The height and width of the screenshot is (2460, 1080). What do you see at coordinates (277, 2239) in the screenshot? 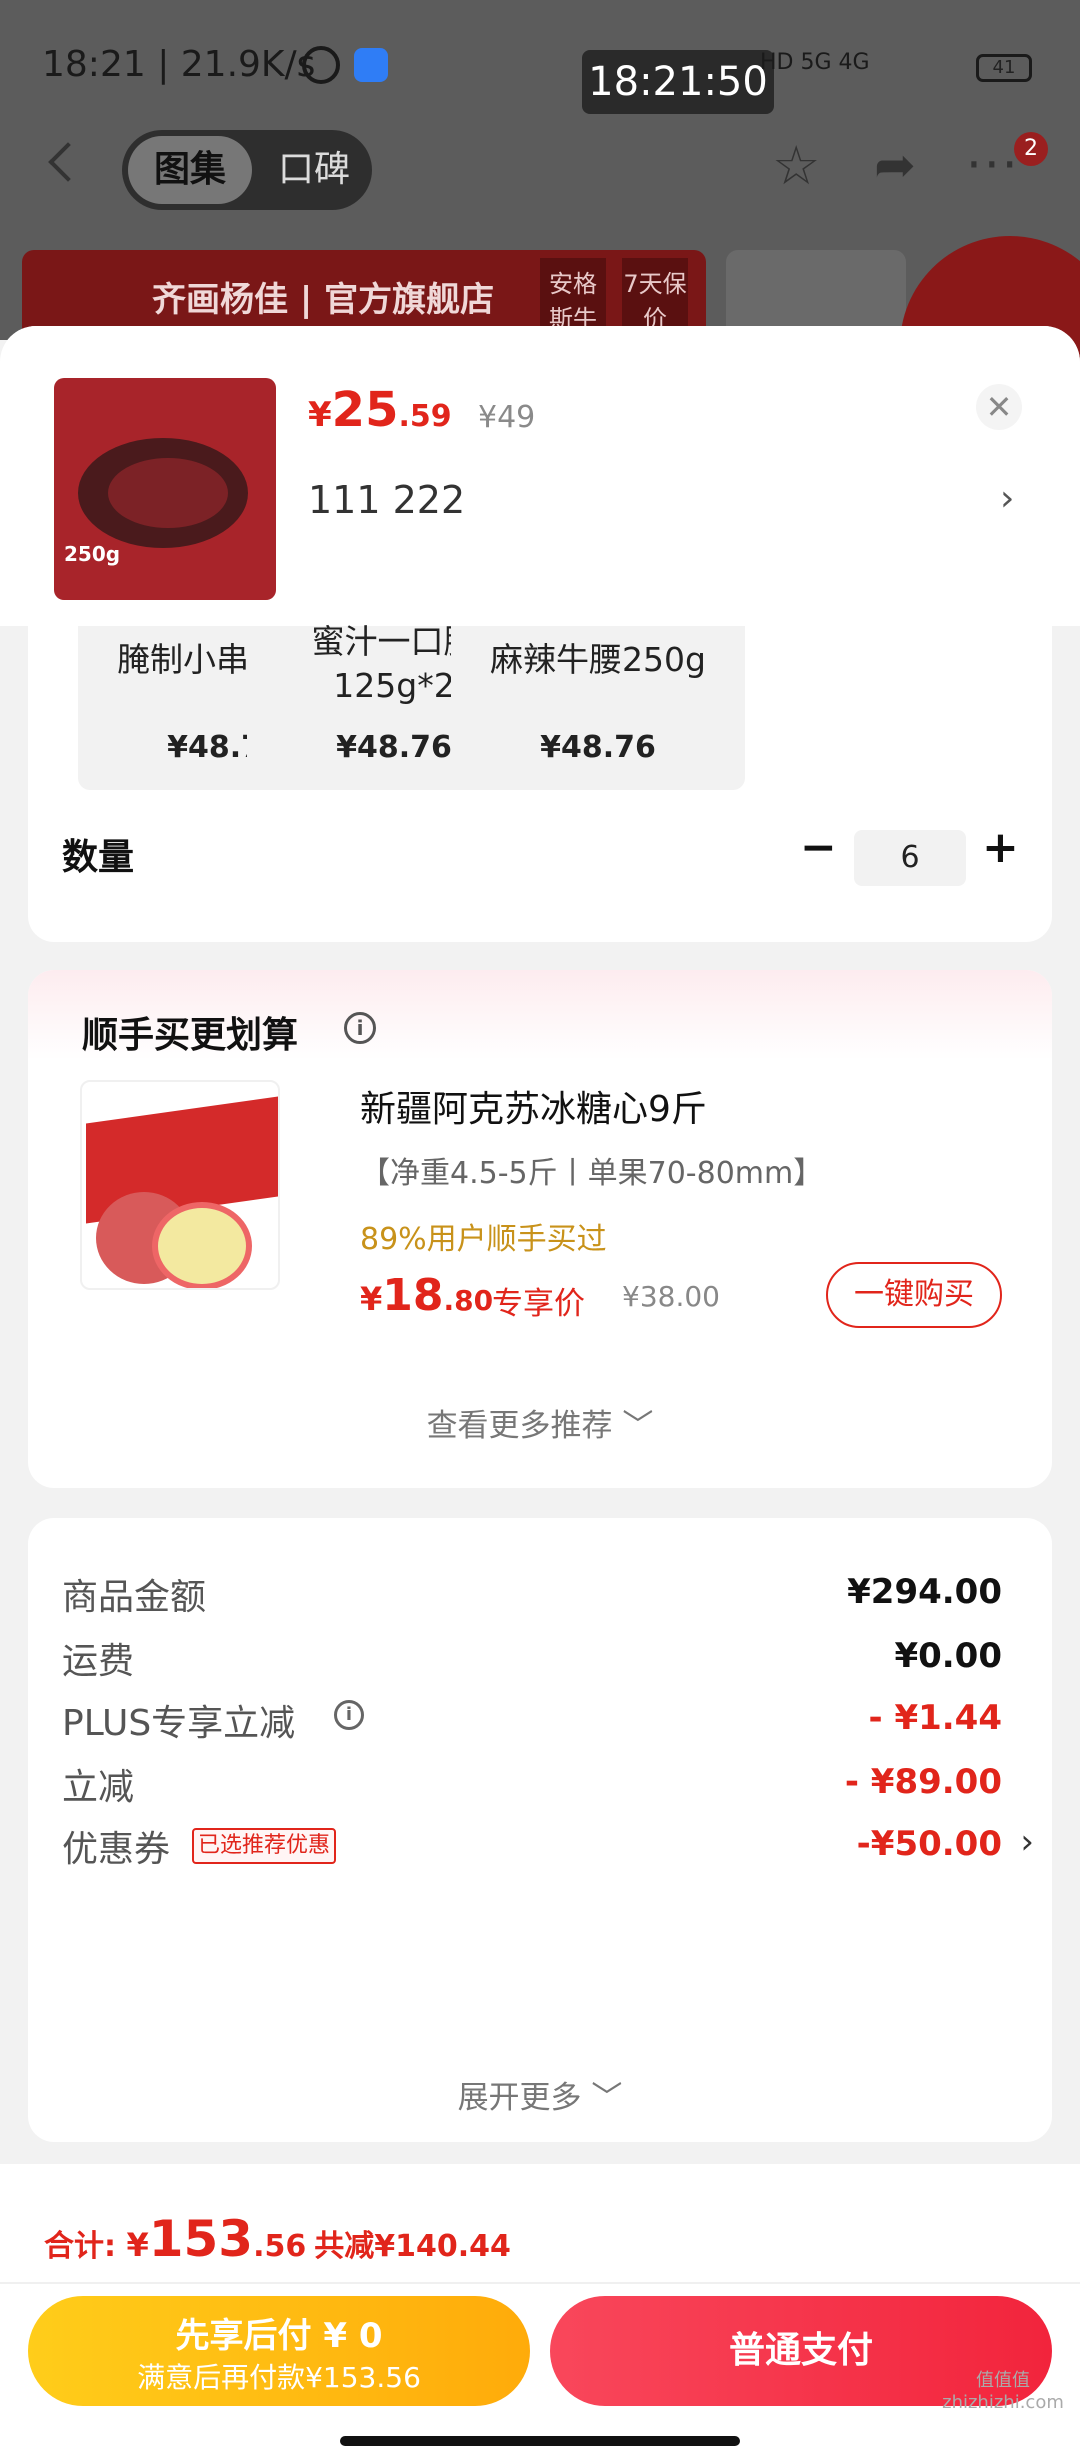
I see `total-amount: 合计: ¥153.56 共减¥140.44` at bounding box center [277, 2239].